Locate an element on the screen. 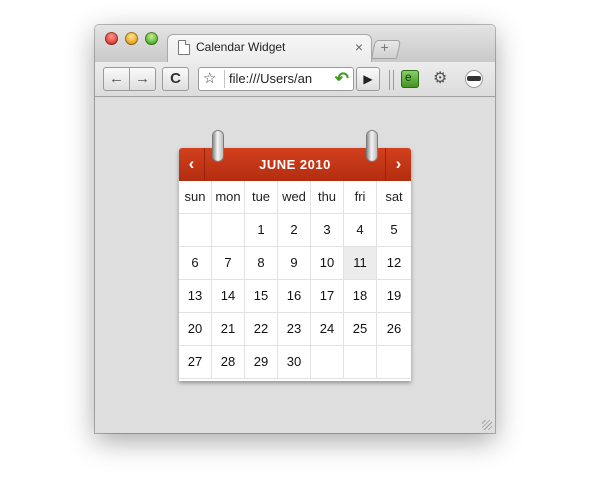  week-row: 20 21 22 23 24 25 26 is located at coordinates (295, 329).